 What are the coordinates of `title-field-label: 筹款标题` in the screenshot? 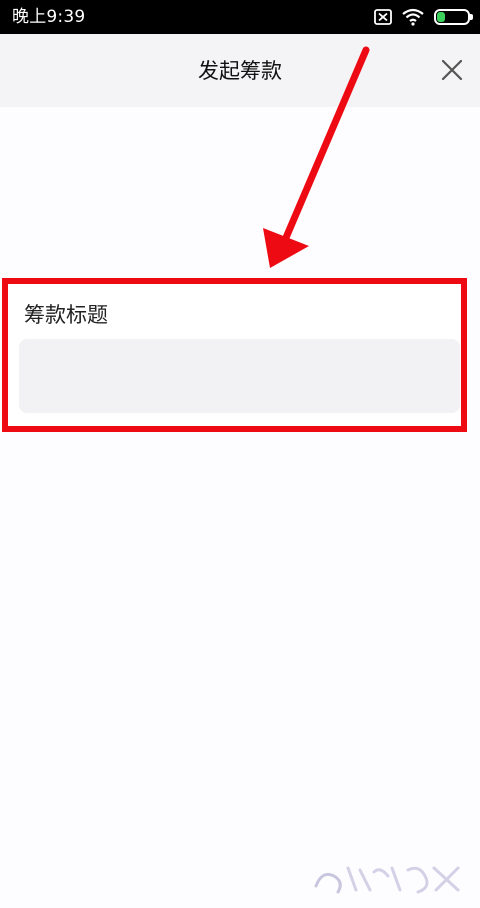 It's located at (66, 315).